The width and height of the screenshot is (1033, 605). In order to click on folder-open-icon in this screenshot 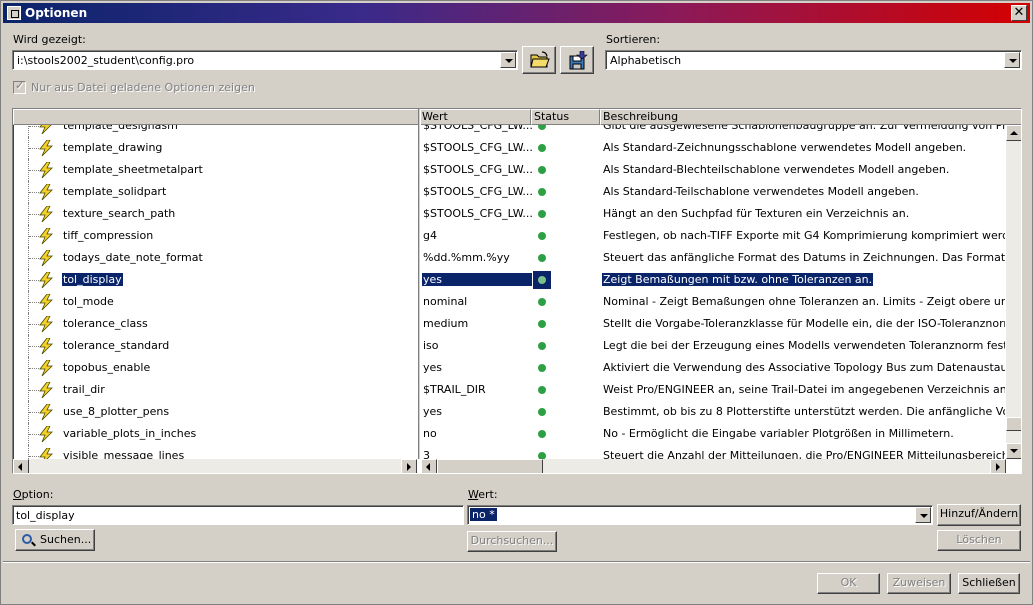, I will do `click(540, 59)`.